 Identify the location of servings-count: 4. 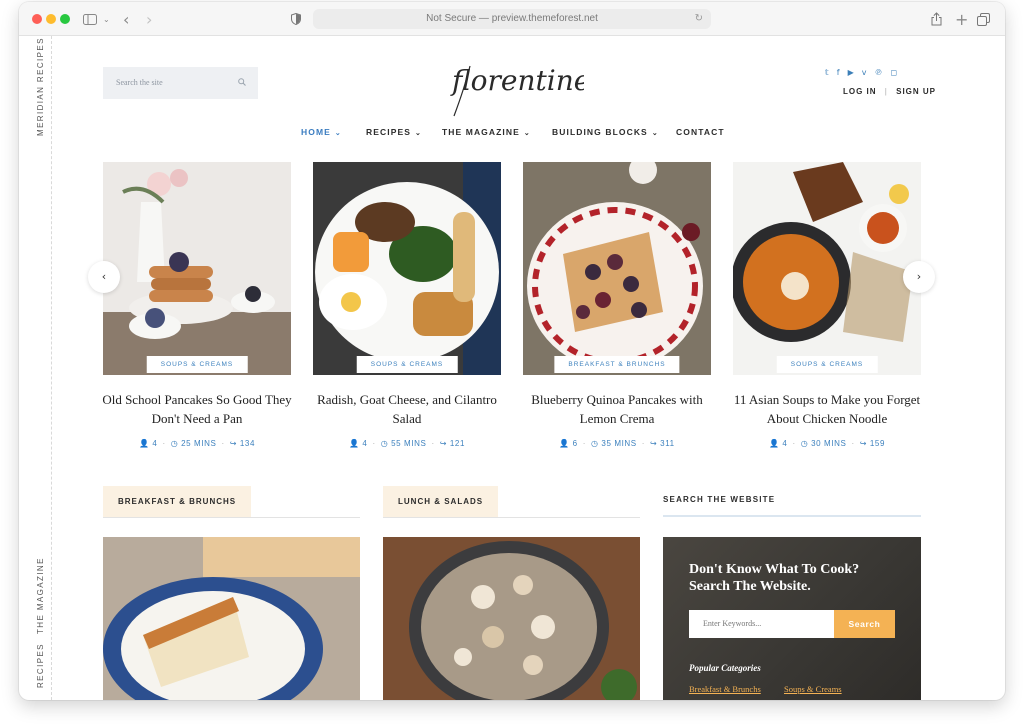
(155, 443).